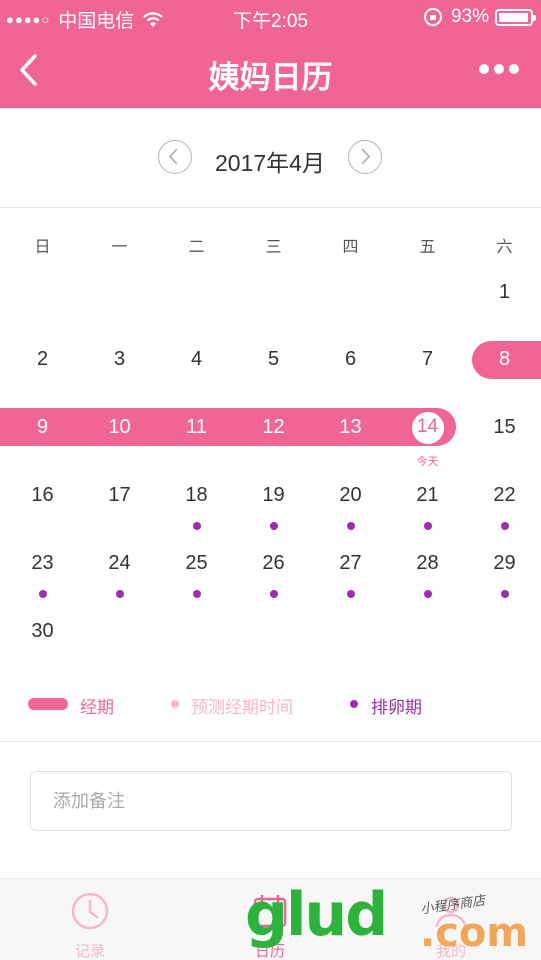 The width and height of the screenshot is (541, 960). Describe the element at coordinates (42, 581) in the screenshot. I see `calendar-day: 23` at that location.